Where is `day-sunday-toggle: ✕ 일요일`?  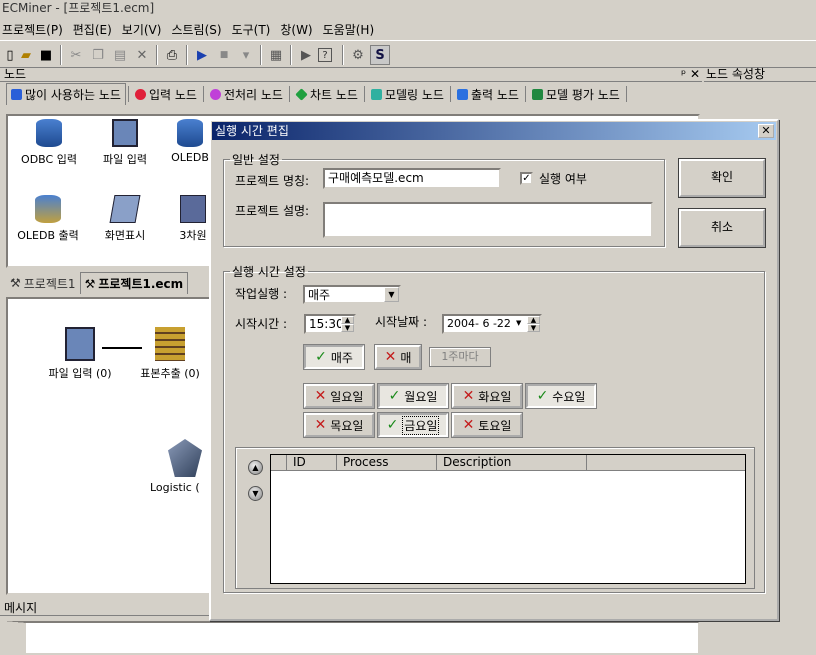
day-sunday-toggle: ✕ 일요일 is located at coordinates (339, 396).